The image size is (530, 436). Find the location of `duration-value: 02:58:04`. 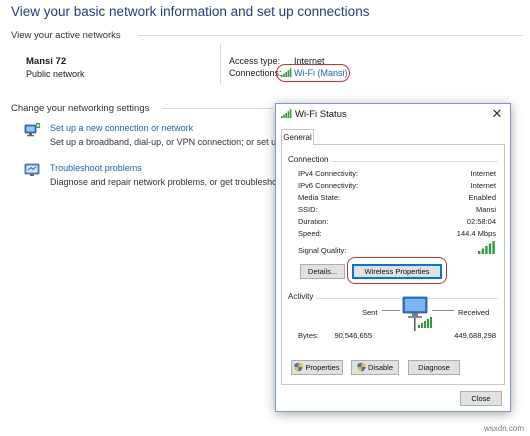

duration-value: 02:58:04 is located at coordinates (481, 221).